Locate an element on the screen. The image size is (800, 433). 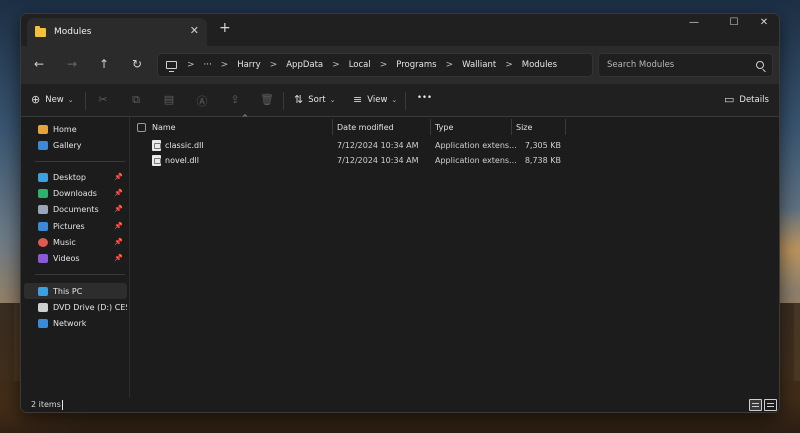
back-button: ← is located at coordinates (39, 64).